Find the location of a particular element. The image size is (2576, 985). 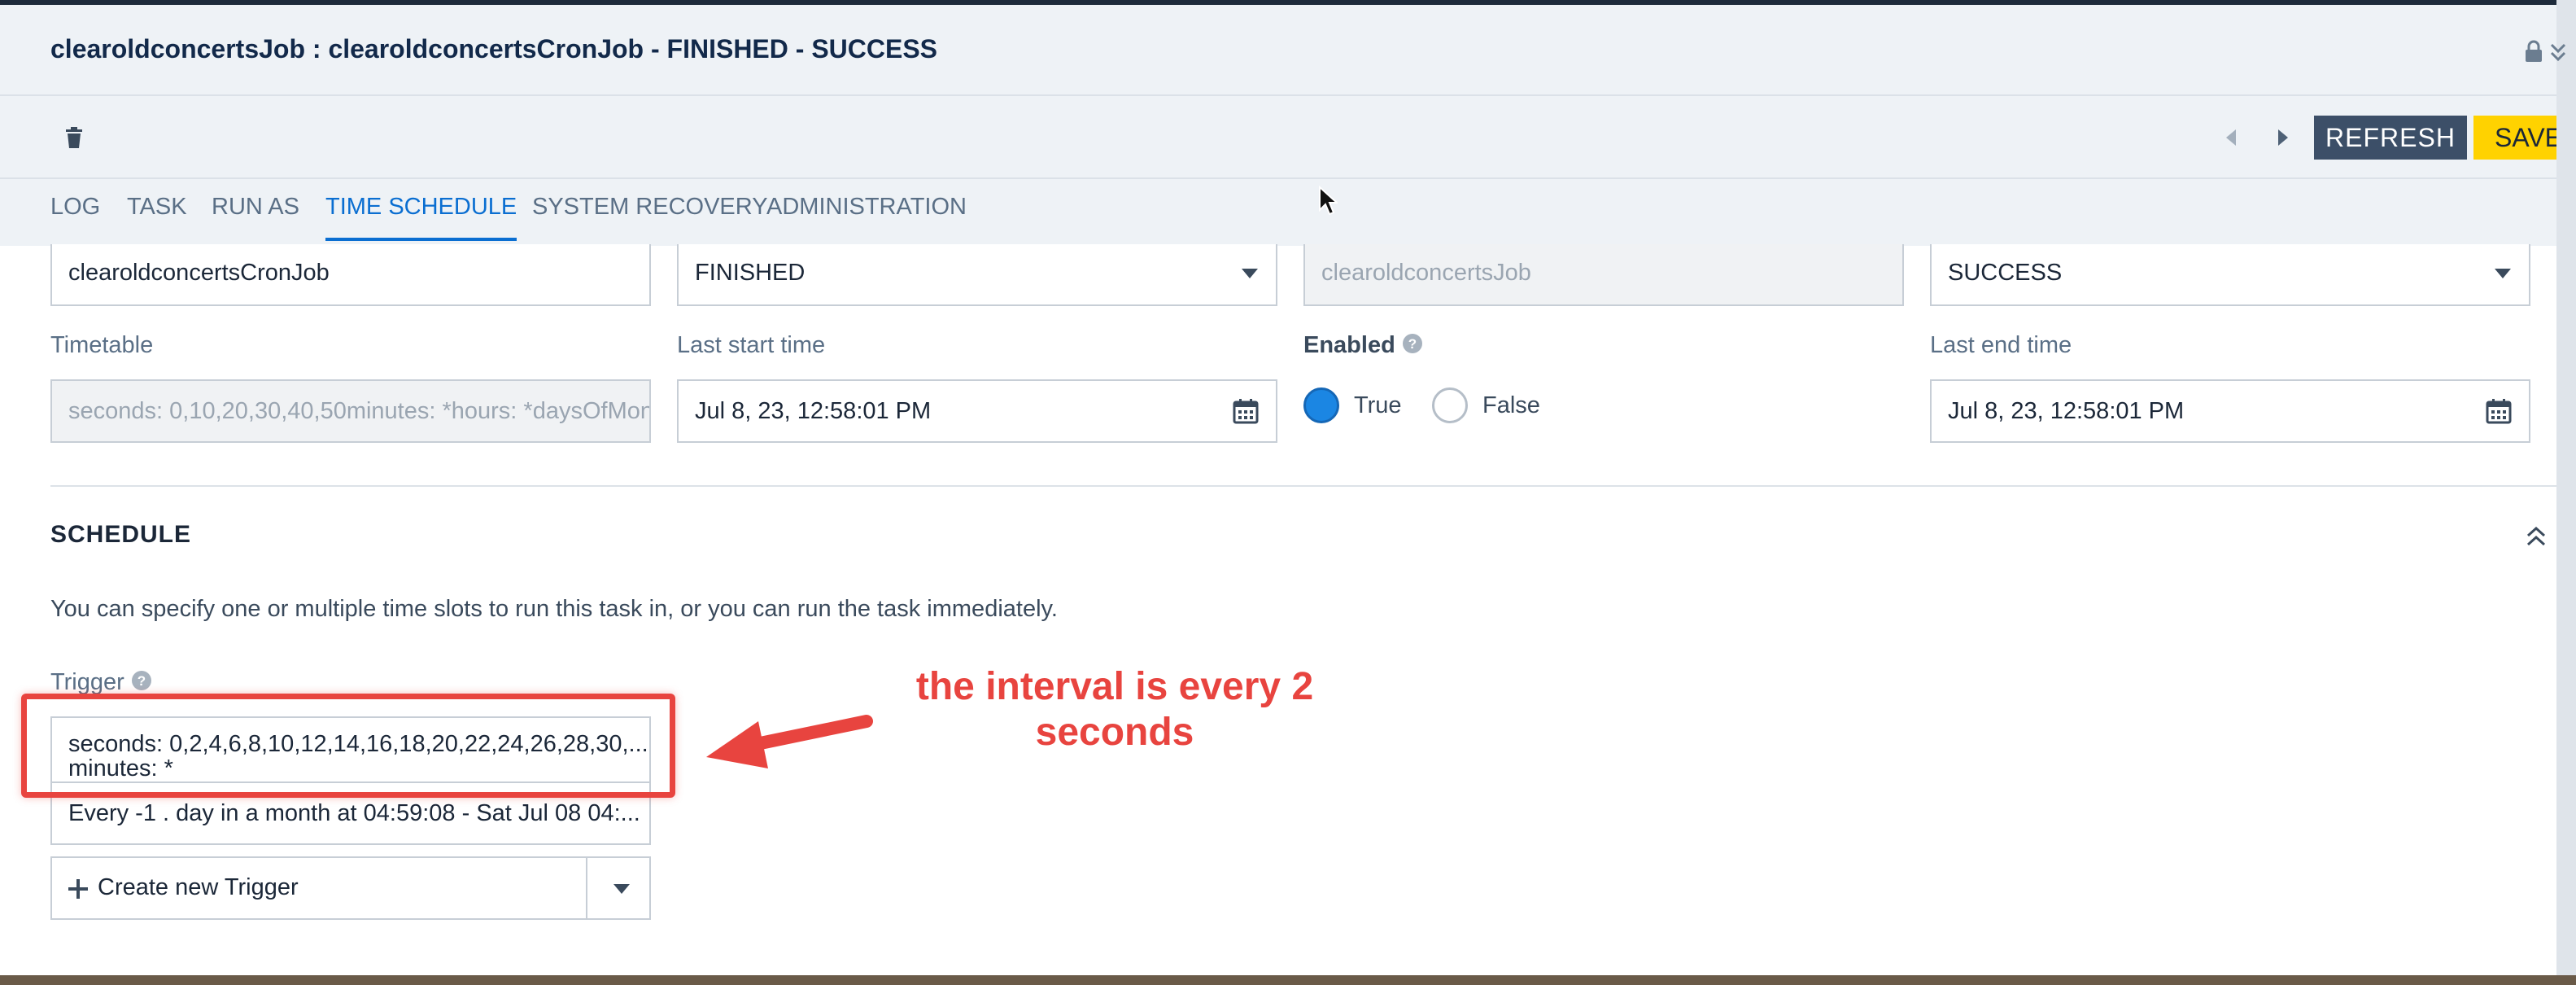

annotation-line-2: seconds is located at coordinates (1114, 732).